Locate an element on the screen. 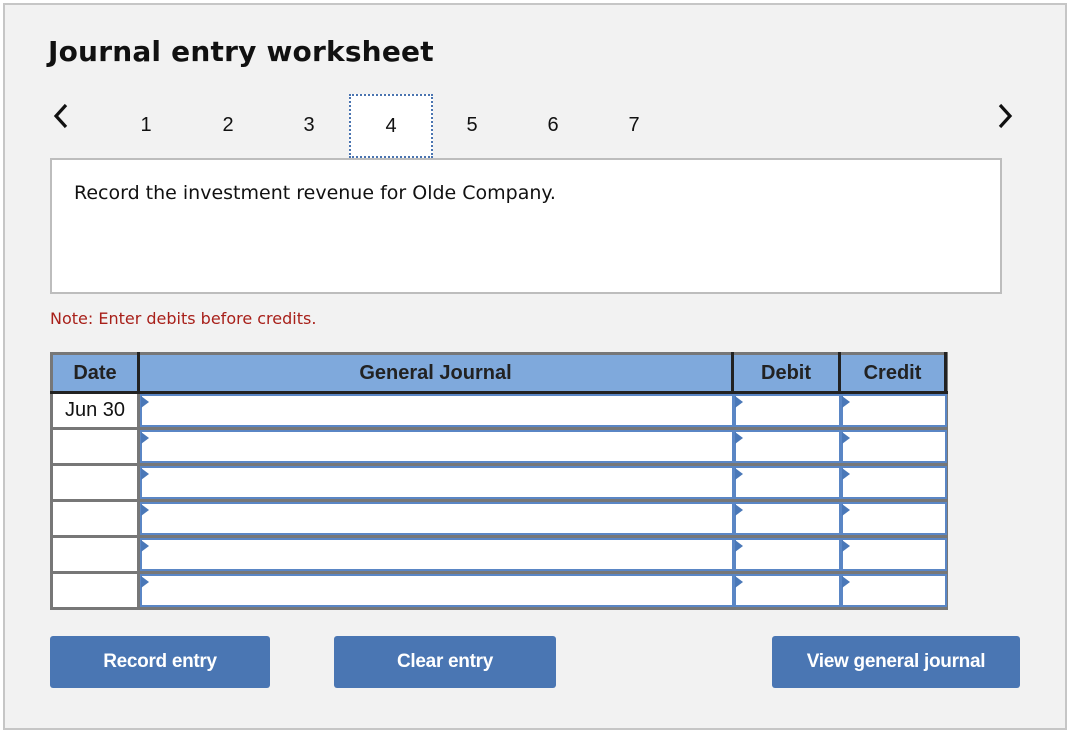  step-tab-2: 2 is located at coordinates (228, 125).